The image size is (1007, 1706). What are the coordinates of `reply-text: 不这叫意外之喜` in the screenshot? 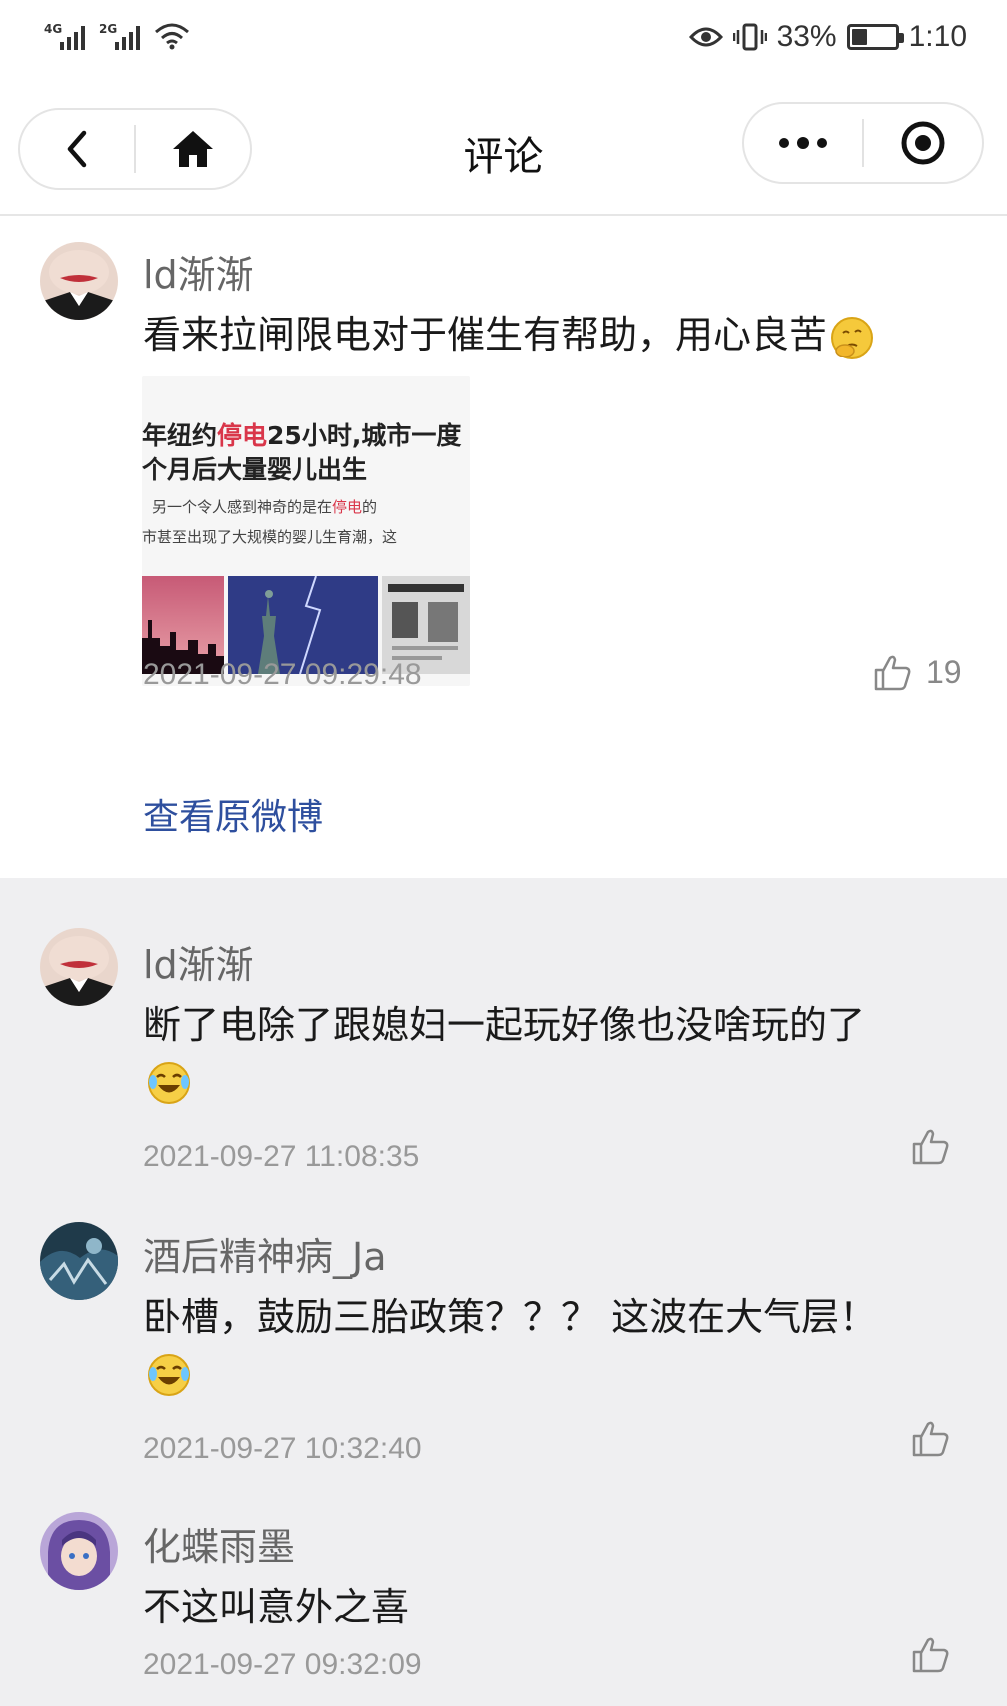 It's located at (276, 1607).